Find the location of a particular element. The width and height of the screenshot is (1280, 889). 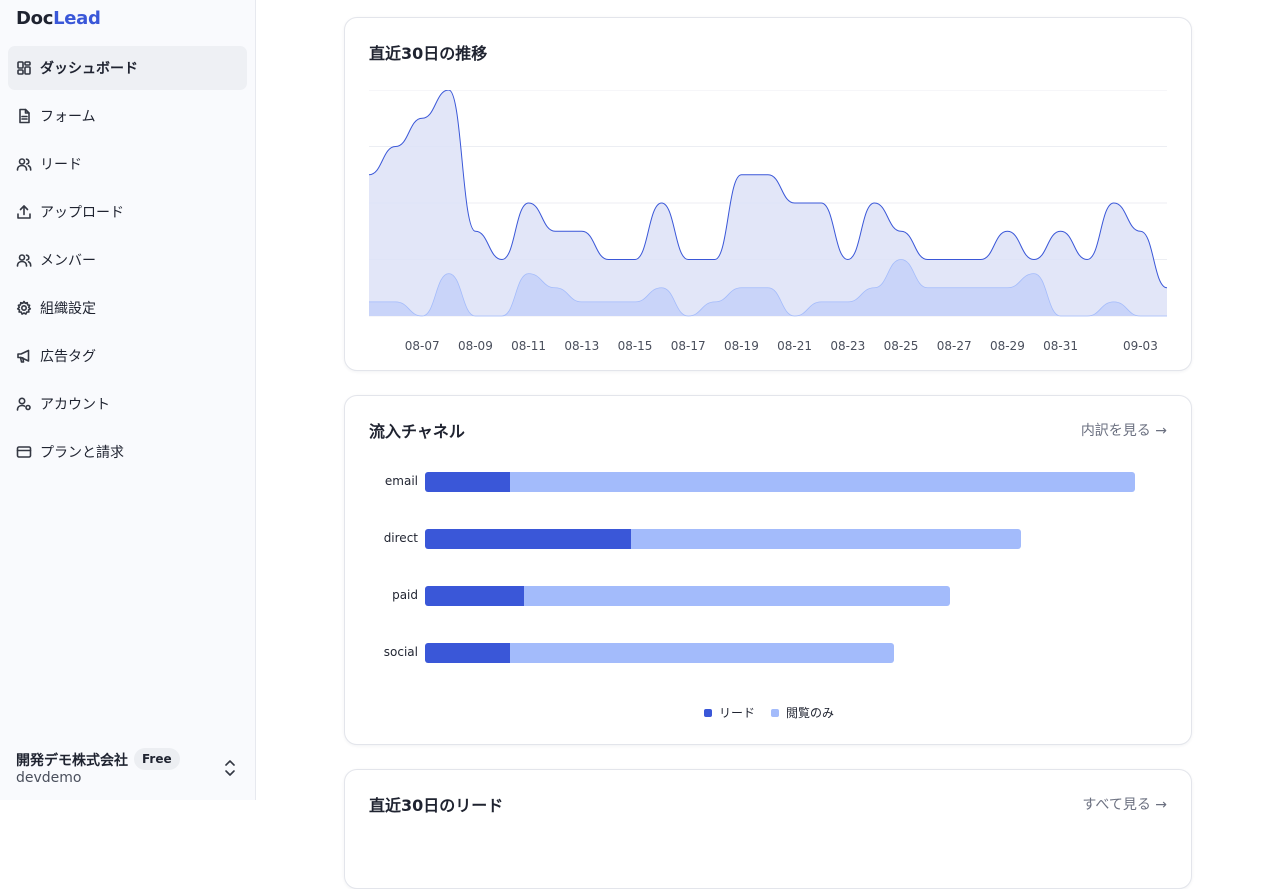

x-tick-label: 08-23 is located at coordinates (847, 346).